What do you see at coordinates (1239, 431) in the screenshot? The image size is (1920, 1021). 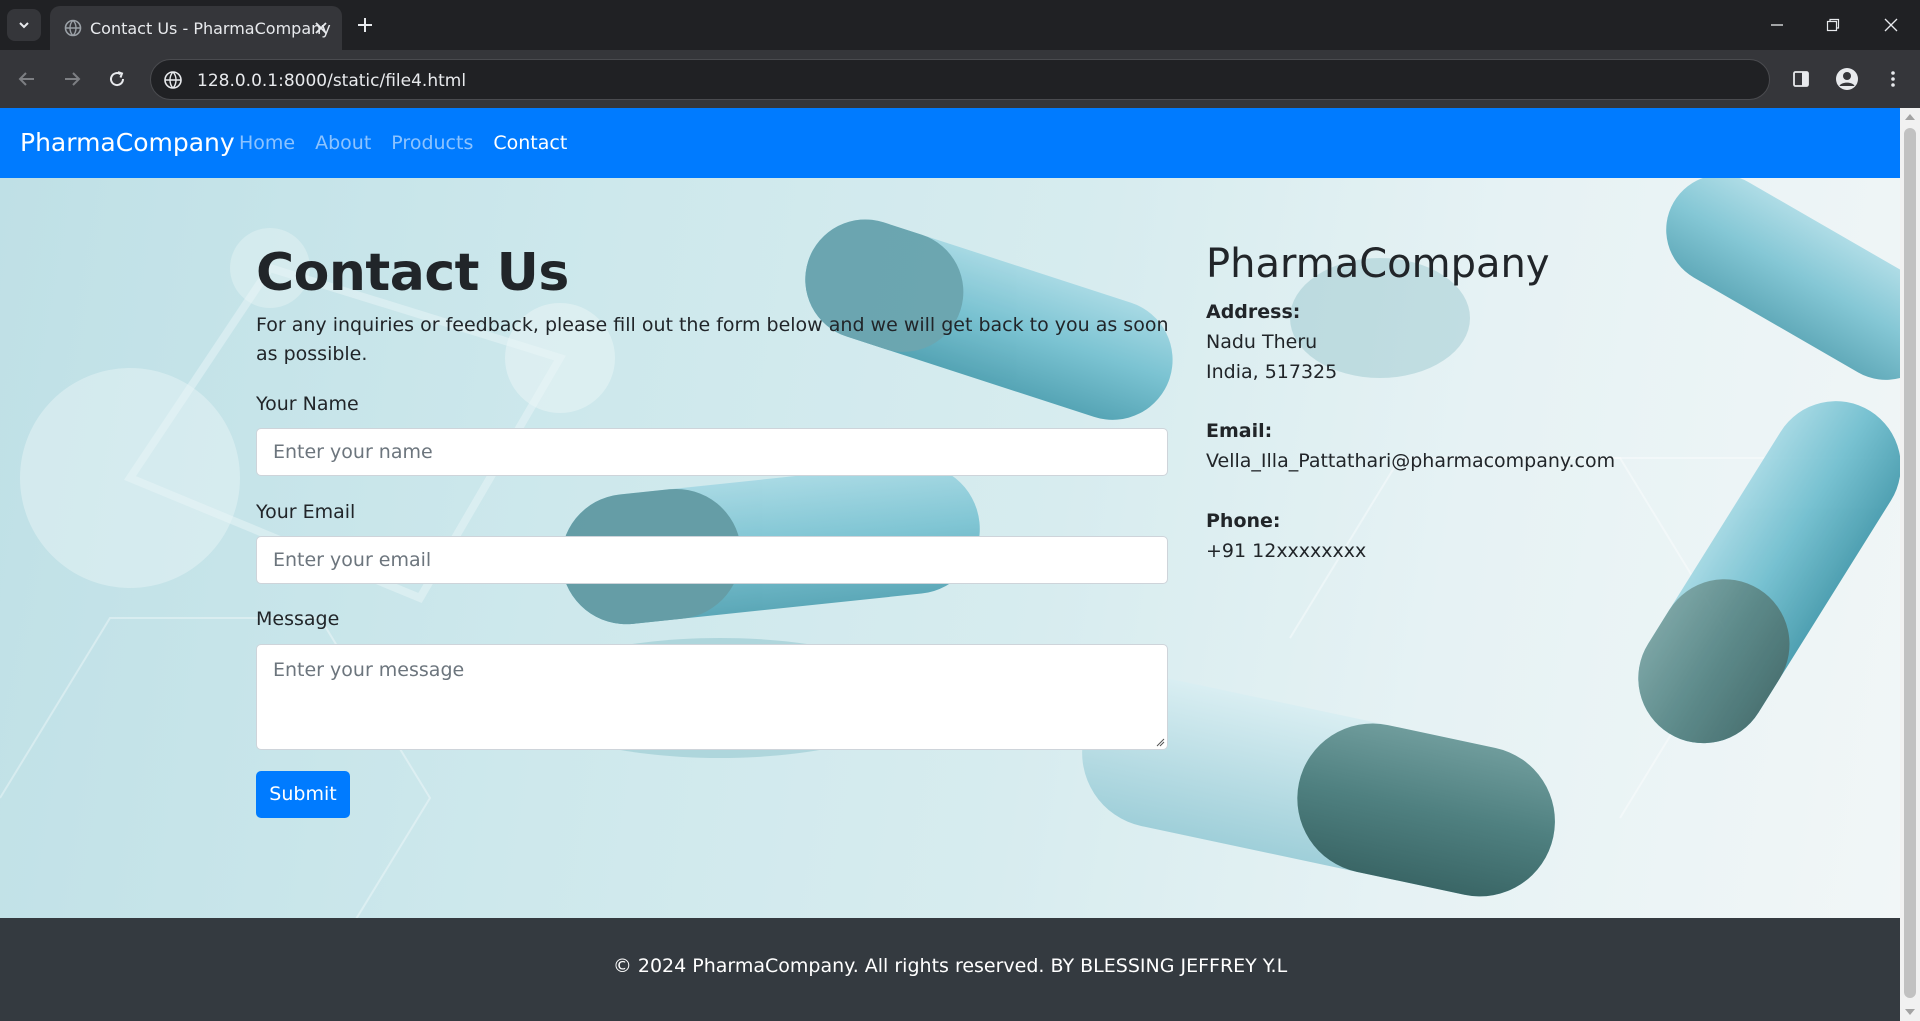 I see `email-info-label: Email:` at bounding box center [1239, 431].